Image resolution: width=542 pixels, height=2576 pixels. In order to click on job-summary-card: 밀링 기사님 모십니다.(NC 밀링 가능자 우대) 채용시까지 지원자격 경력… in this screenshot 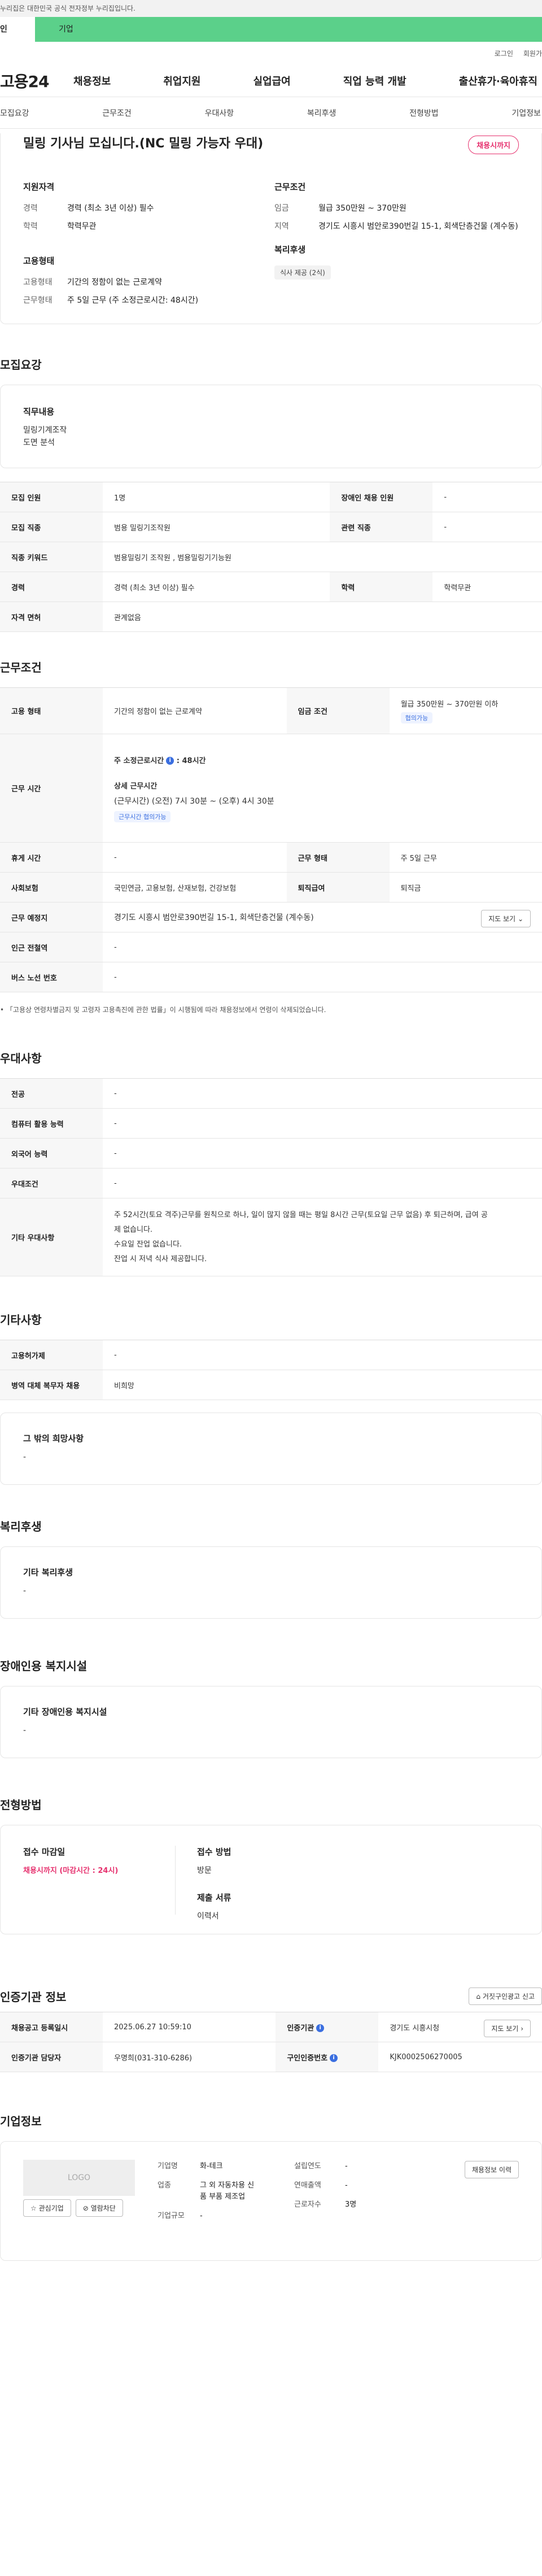, I will do `click(271, 228)`.